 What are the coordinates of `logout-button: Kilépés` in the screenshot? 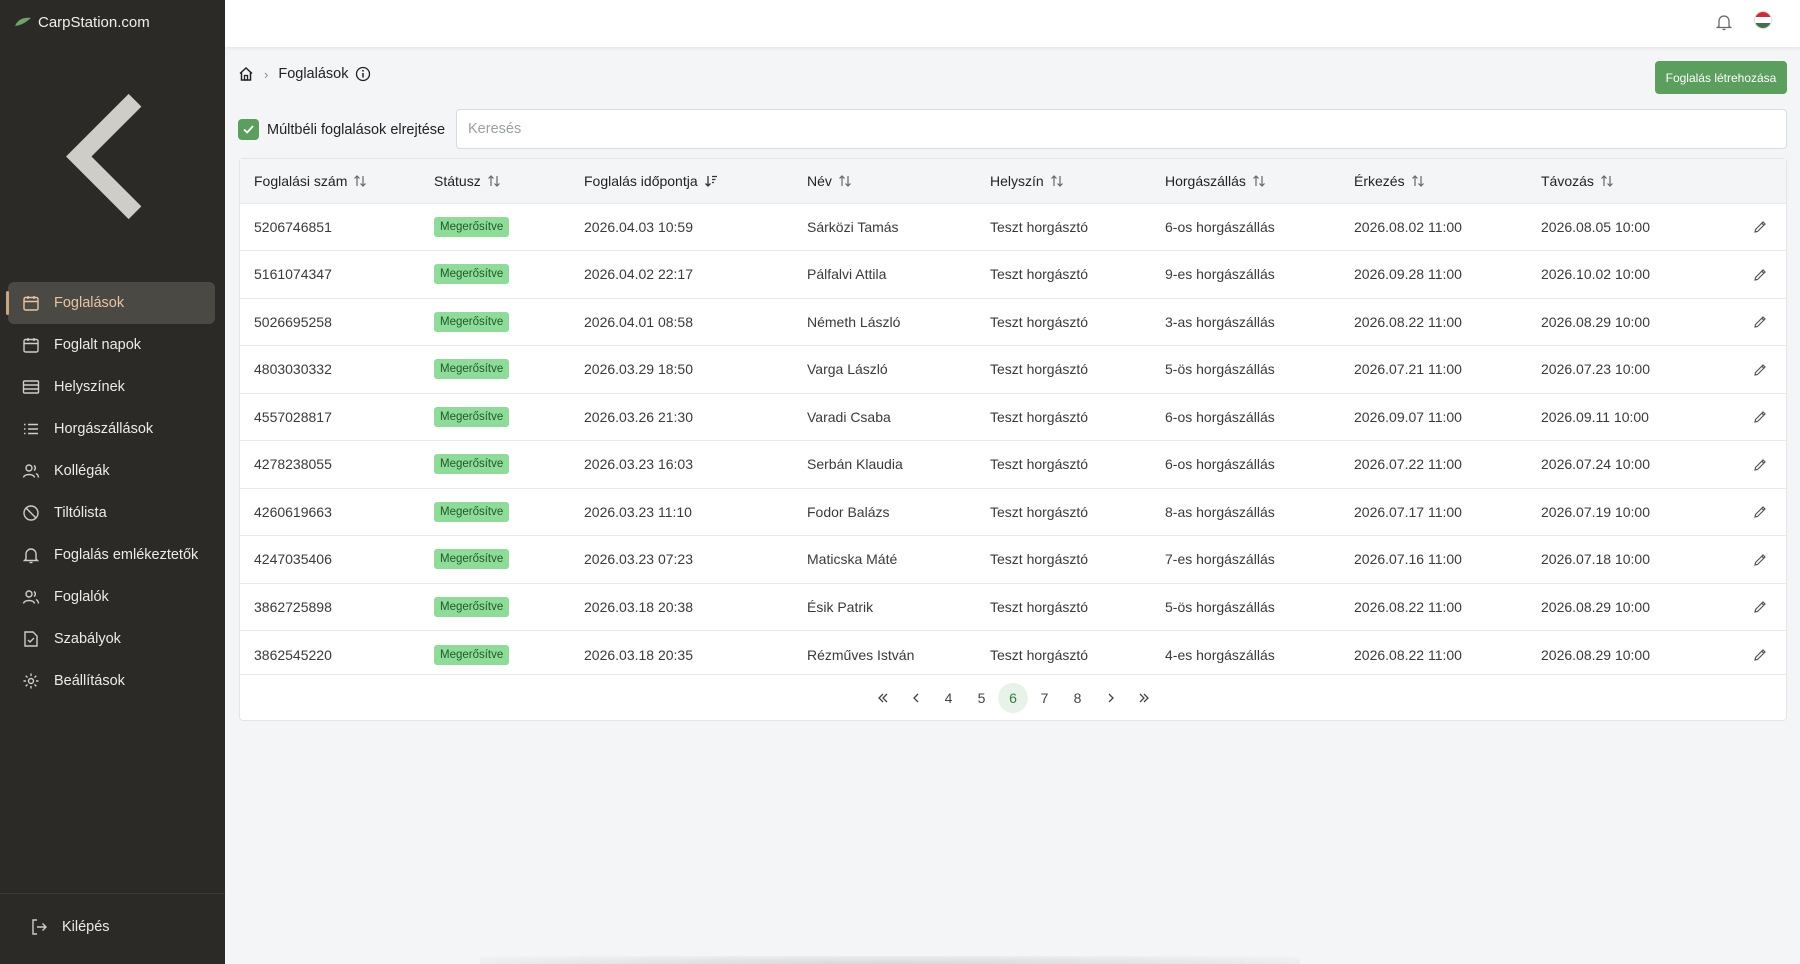 It's located at (110, 927).